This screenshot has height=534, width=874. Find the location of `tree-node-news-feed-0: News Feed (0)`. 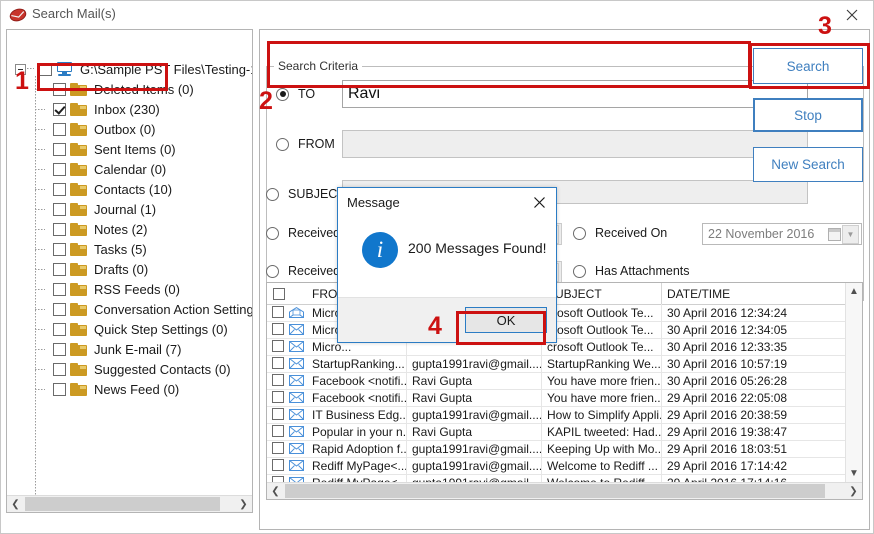

tree-node-news-feed-0: News Feed (0) is located at coordinates (116, 389).